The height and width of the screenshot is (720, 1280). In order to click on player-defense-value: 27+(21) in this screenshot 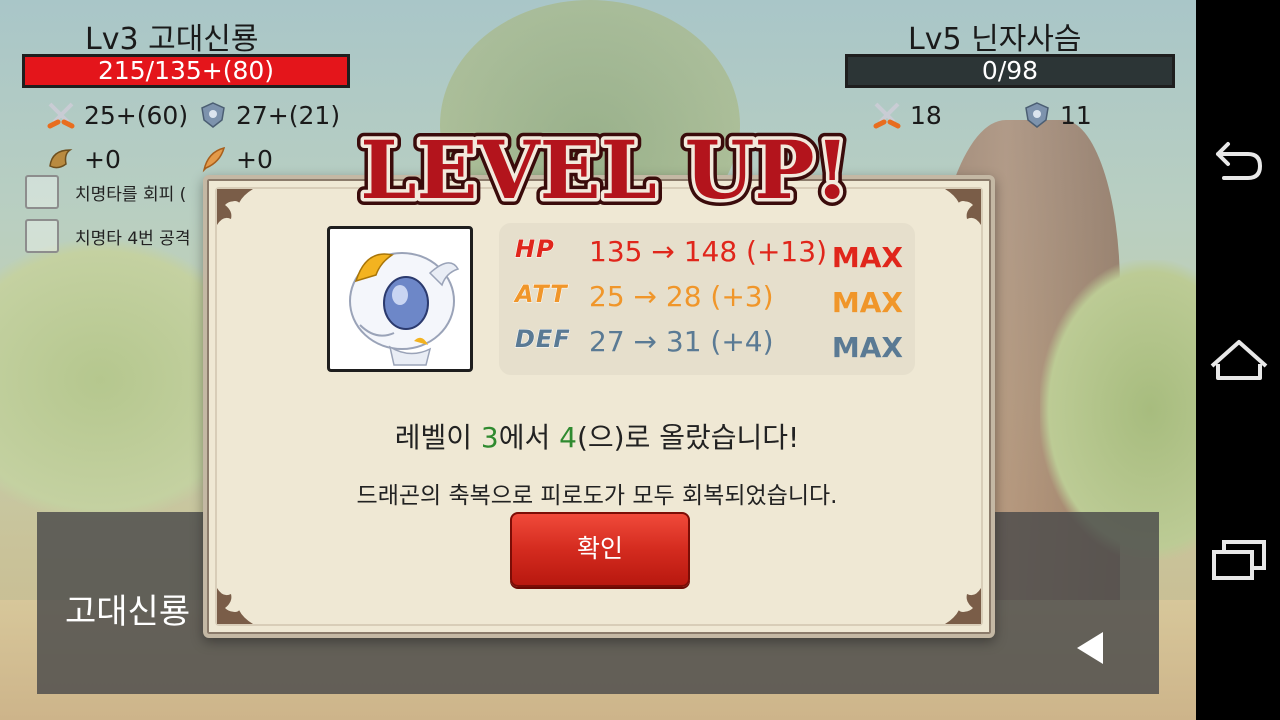, I will do `click(288, 115)`.